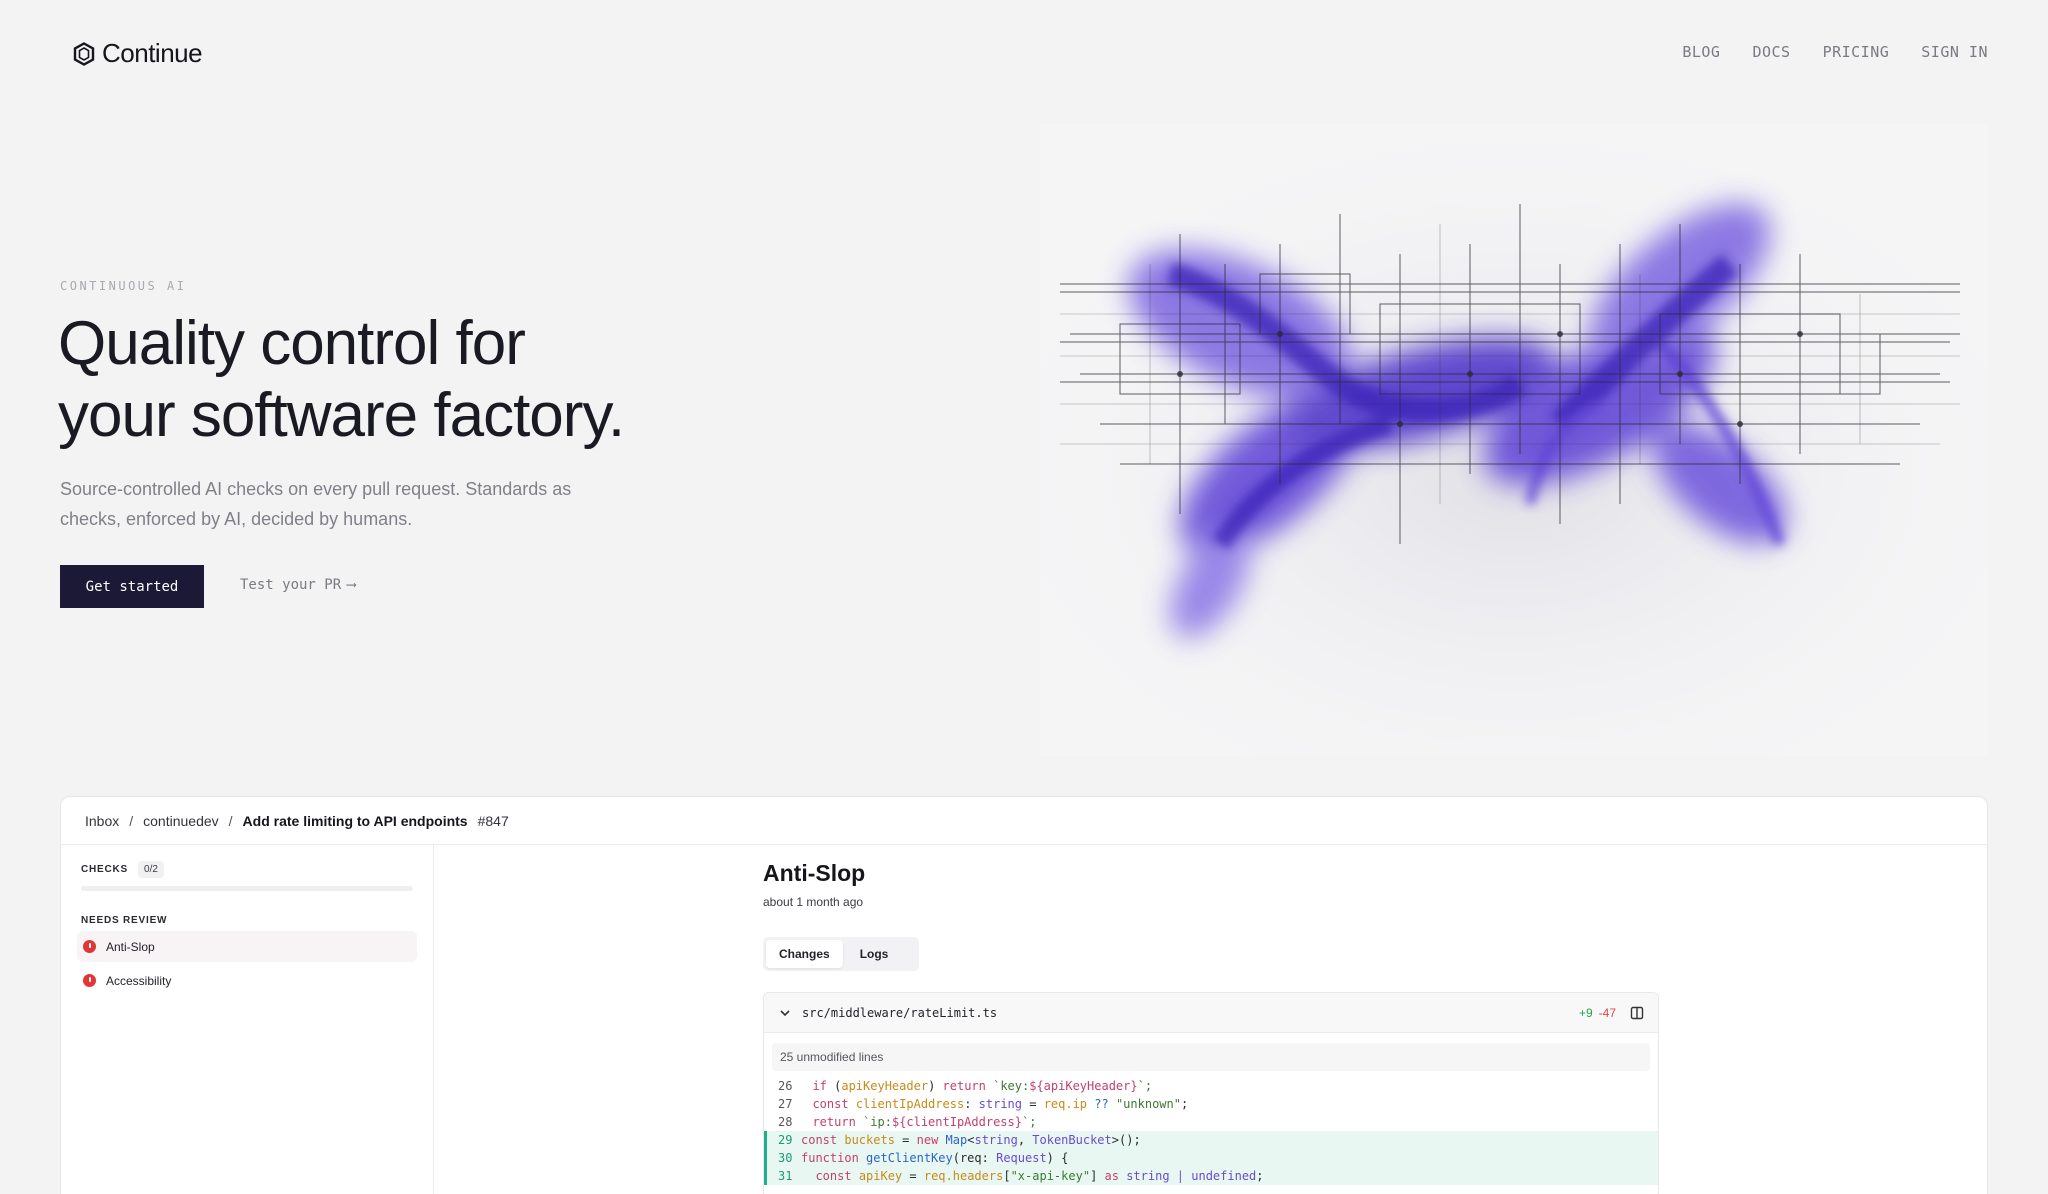 Image resolution: width=2048 pixels, height=1194 pixels. I want to click on line-number: 29, so click(785, 1140).